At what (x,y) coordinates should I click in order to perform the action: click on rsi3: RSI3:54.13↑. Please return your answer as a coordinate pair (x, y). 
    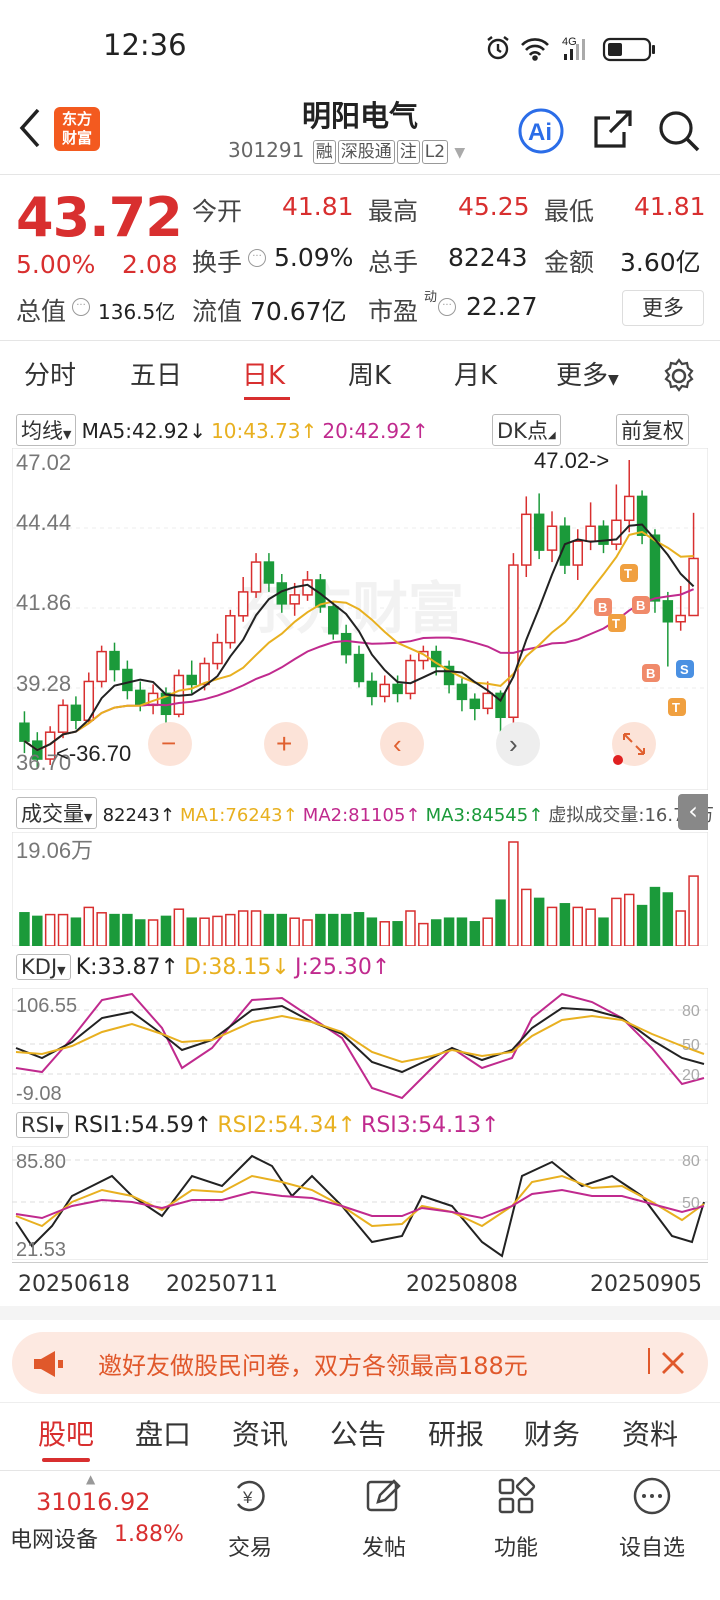
    Looking at the image, I should click on (430, 1125).